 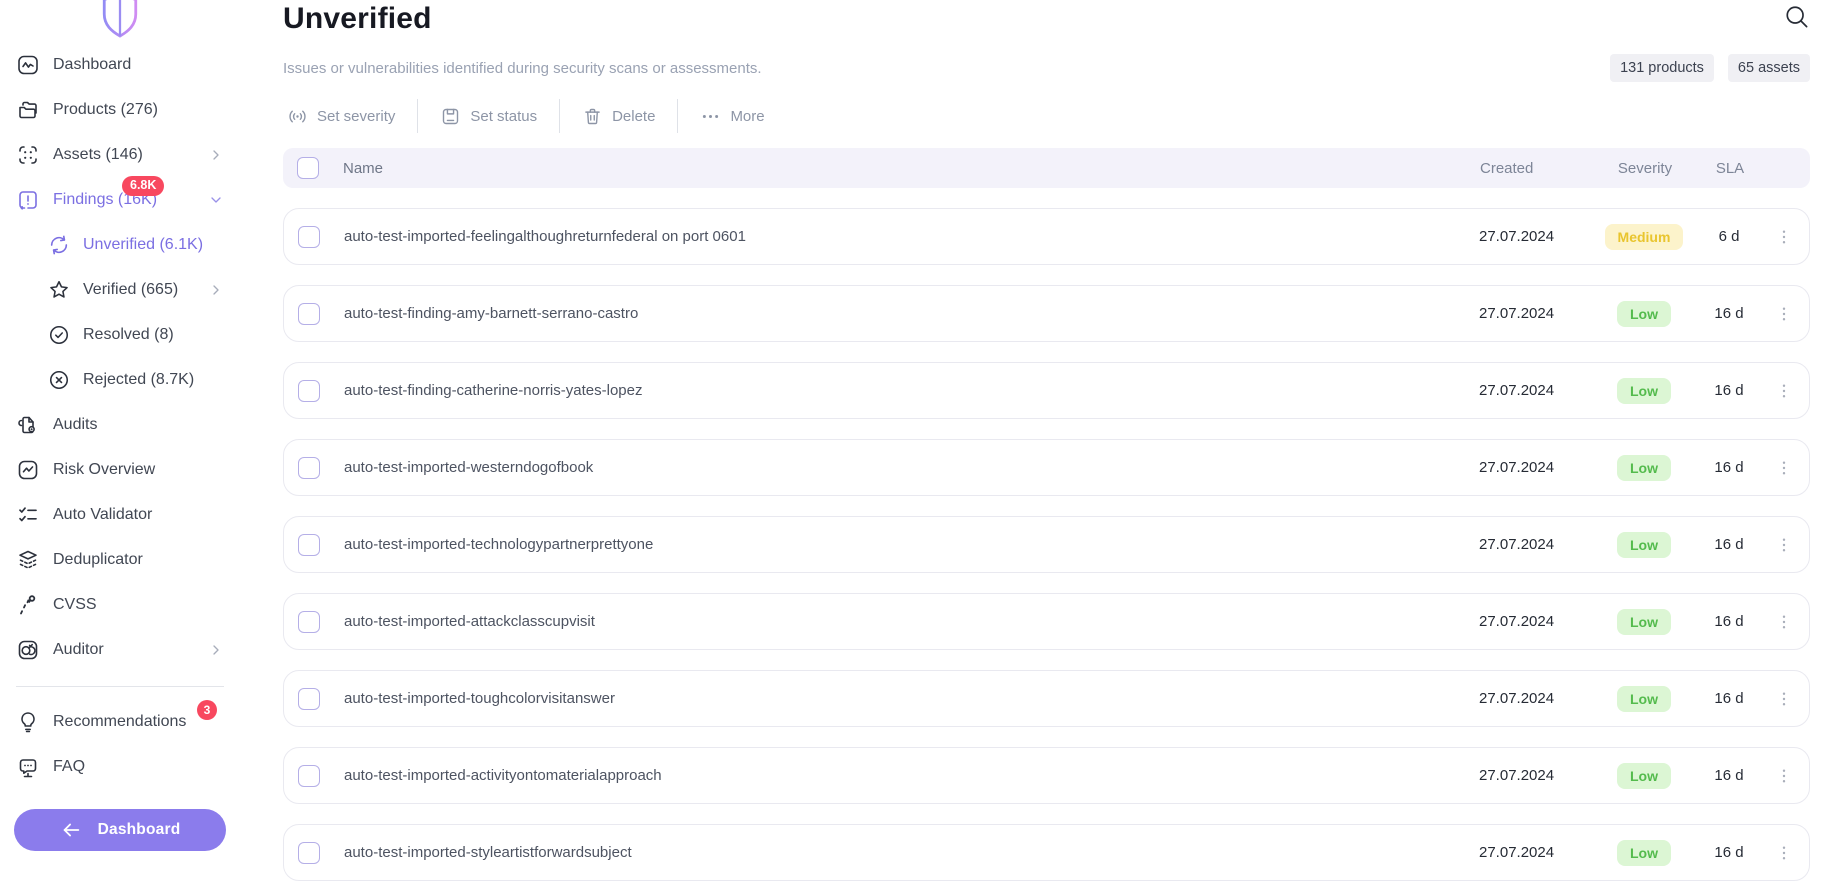 I want to click on sidebar-item-label: Auto Validator, so click(x=103, y=514).